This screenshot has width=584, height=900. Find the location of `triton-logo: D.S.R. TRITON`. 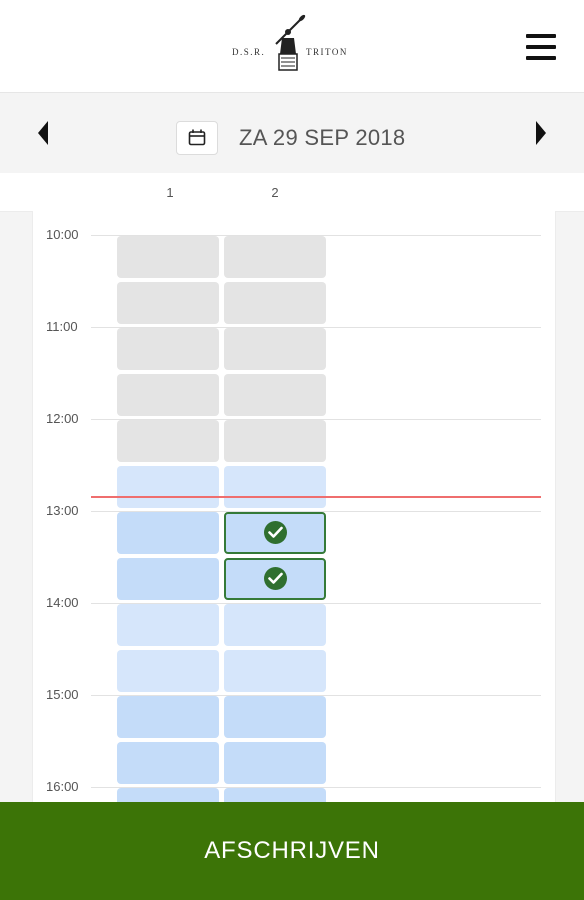

triton-logo: D.S.R. TRITON is located at coordinates (293, 45).